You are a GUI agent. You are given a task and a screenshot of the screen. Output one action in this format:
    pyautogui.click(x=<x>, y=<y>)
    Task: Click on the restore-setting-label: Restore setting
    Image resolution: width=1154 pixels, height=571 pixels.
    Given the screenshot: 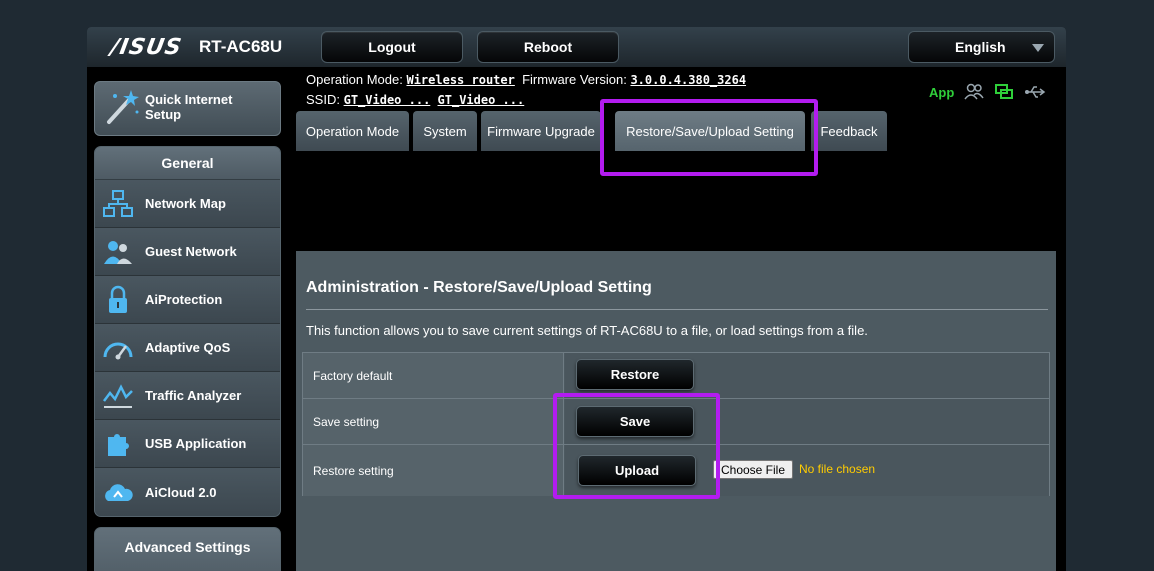 What is the action you would take?
    pyautogui.click(x=433, y=470)
    